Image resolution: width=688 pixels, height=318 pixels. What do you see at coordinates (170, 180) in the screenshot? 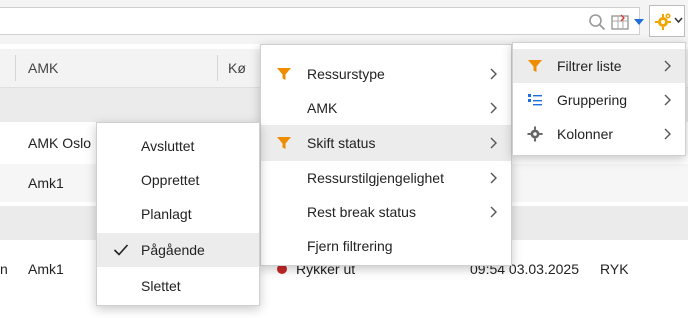
I see `menu-item-label: Opprettet` at bounding box center [170, 180].